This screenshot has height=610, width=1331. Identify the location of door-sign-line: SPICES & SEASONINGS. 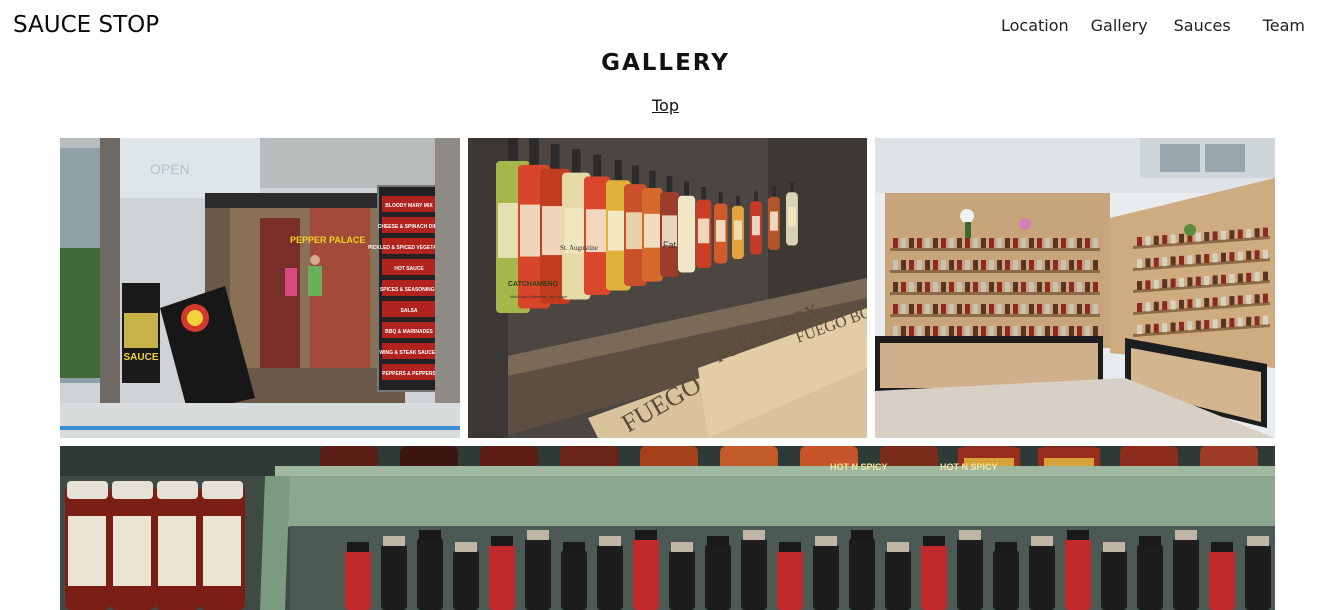
(409, 290).